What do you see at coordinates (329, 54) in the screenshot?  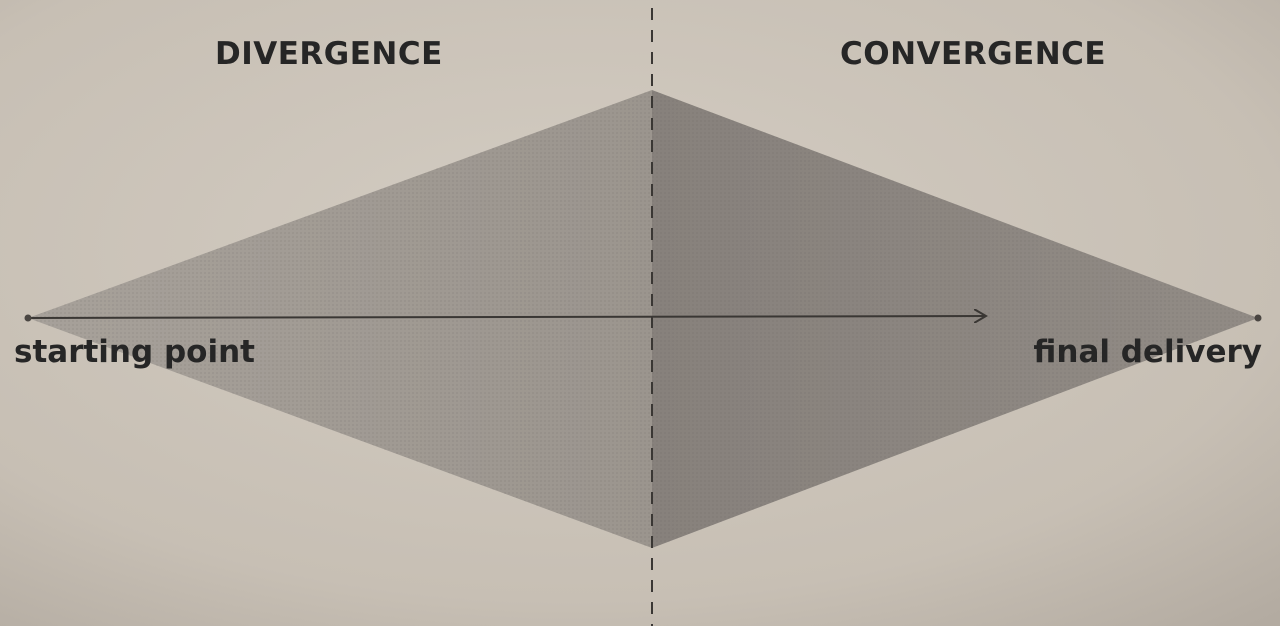 I see `divergence-heading: DIVERGENCE` at bounding box center [329, 54].